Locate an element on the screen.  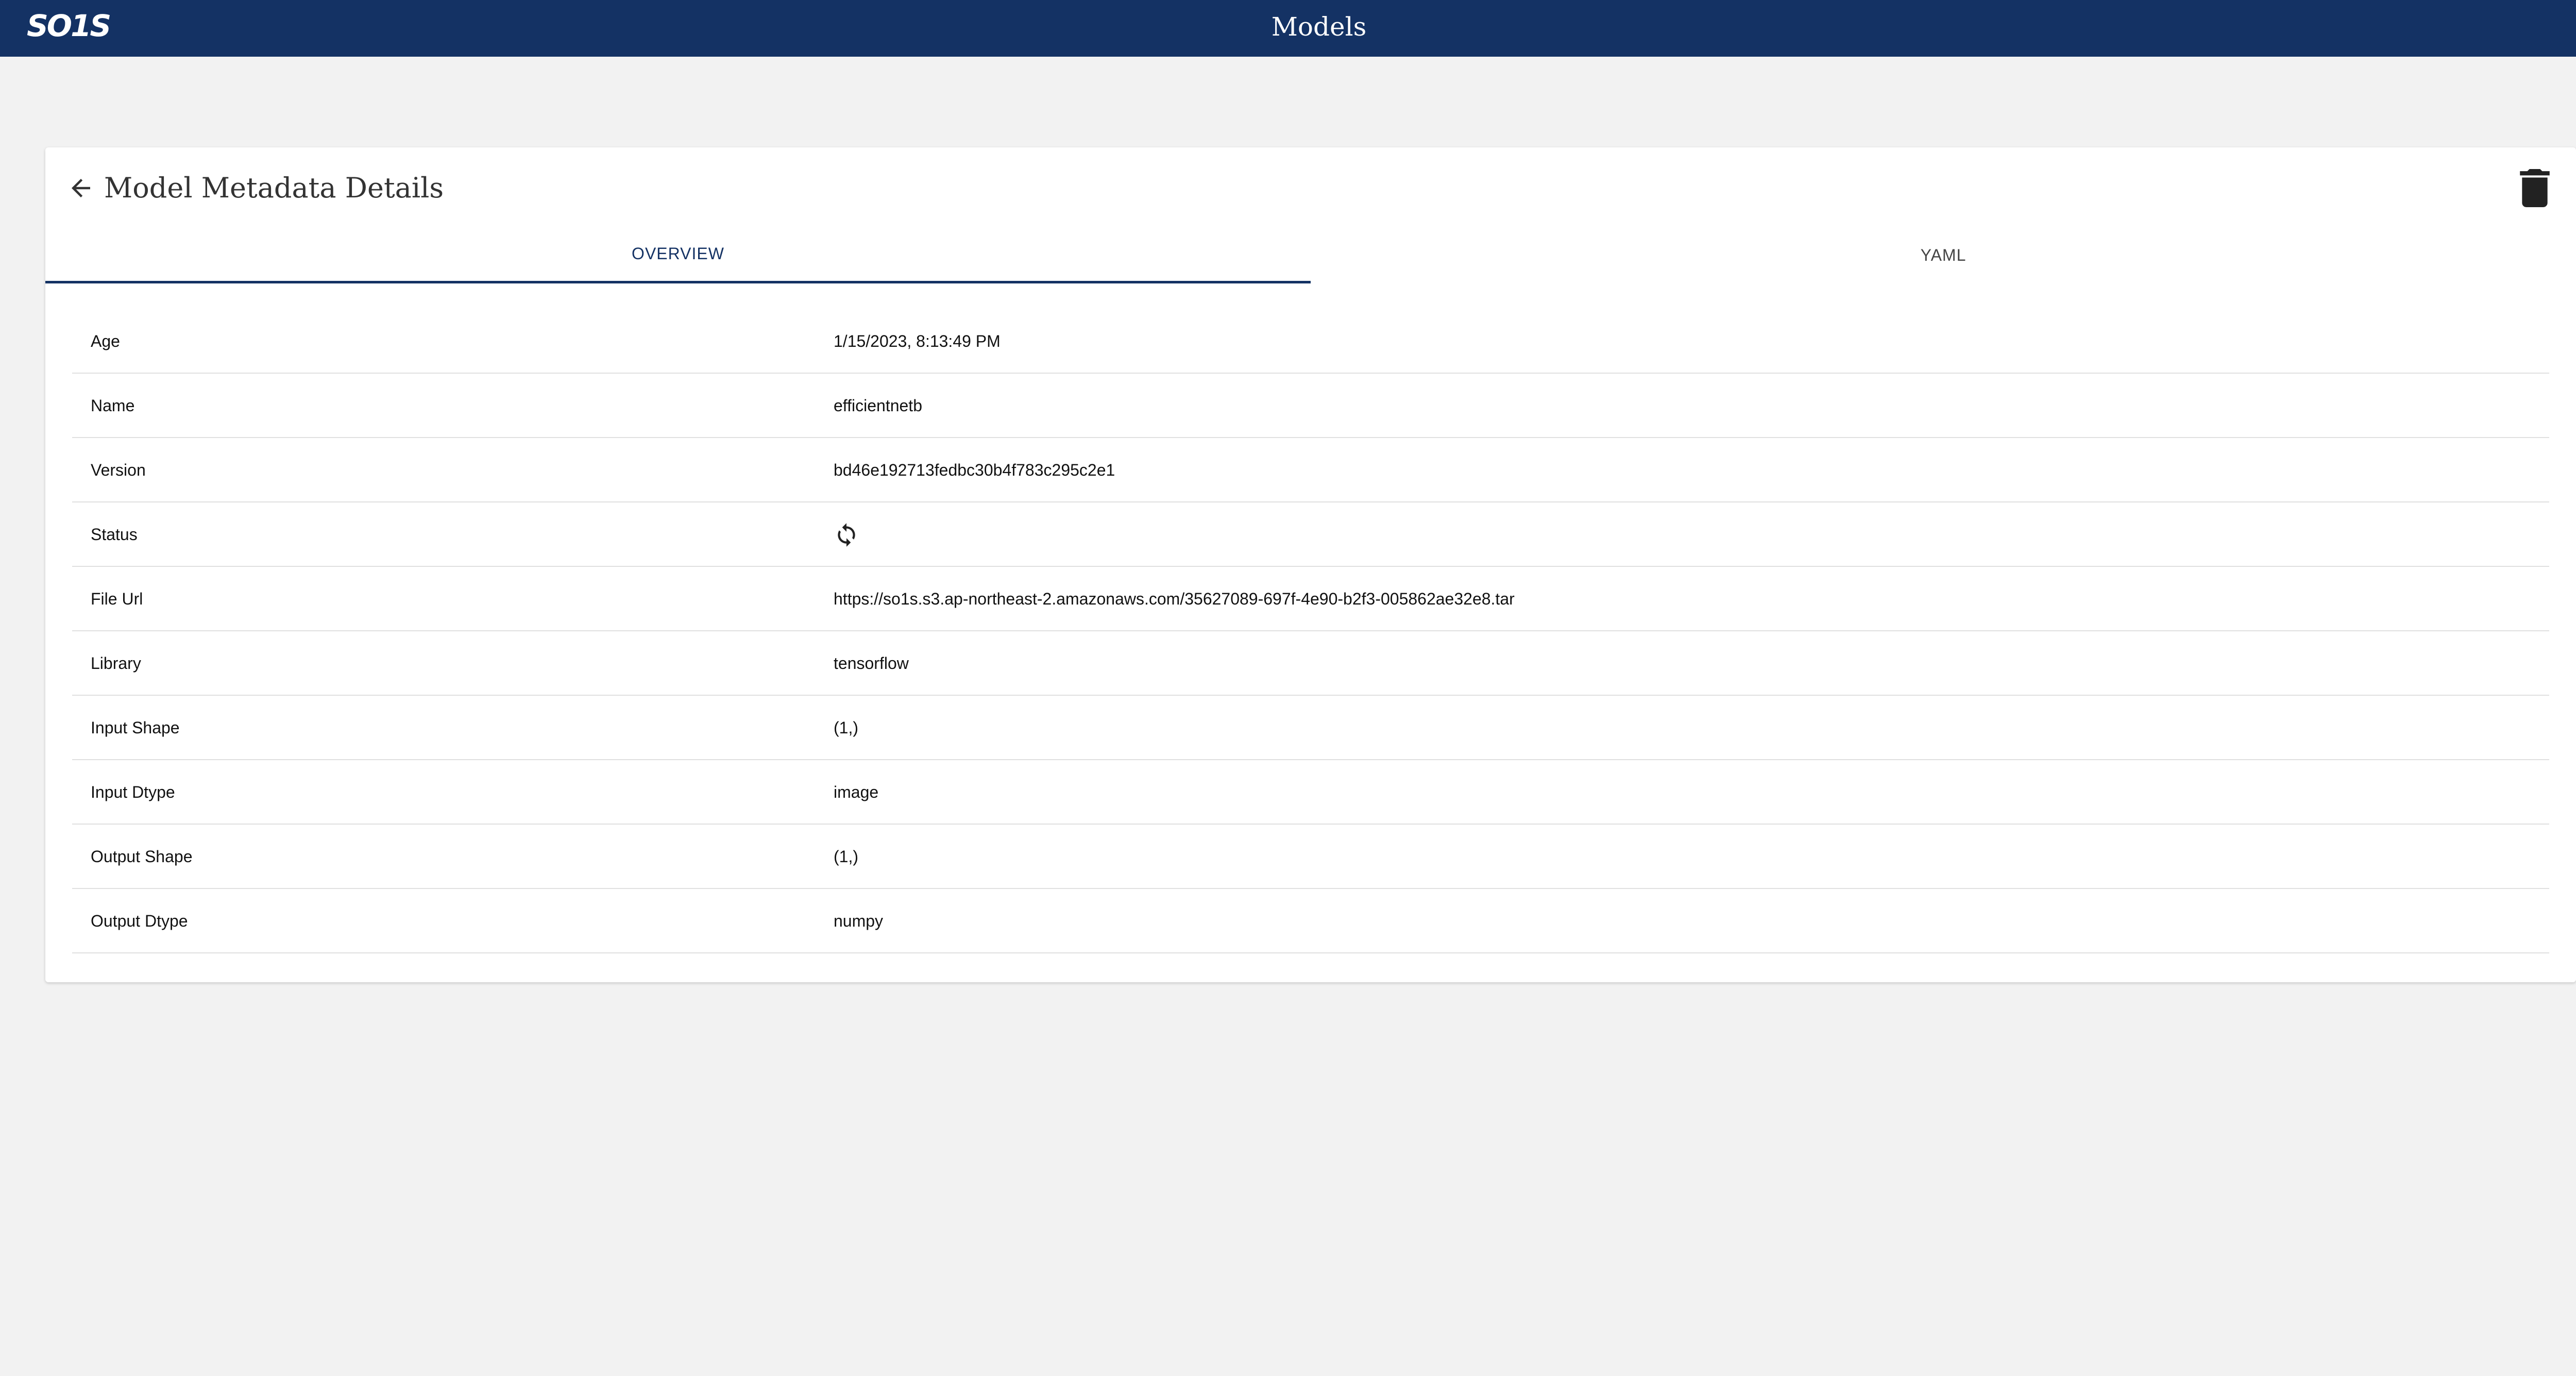
row-value: bd46e192713fedbc30b4f783c295c2e1 is located at coordinates (974, 470).